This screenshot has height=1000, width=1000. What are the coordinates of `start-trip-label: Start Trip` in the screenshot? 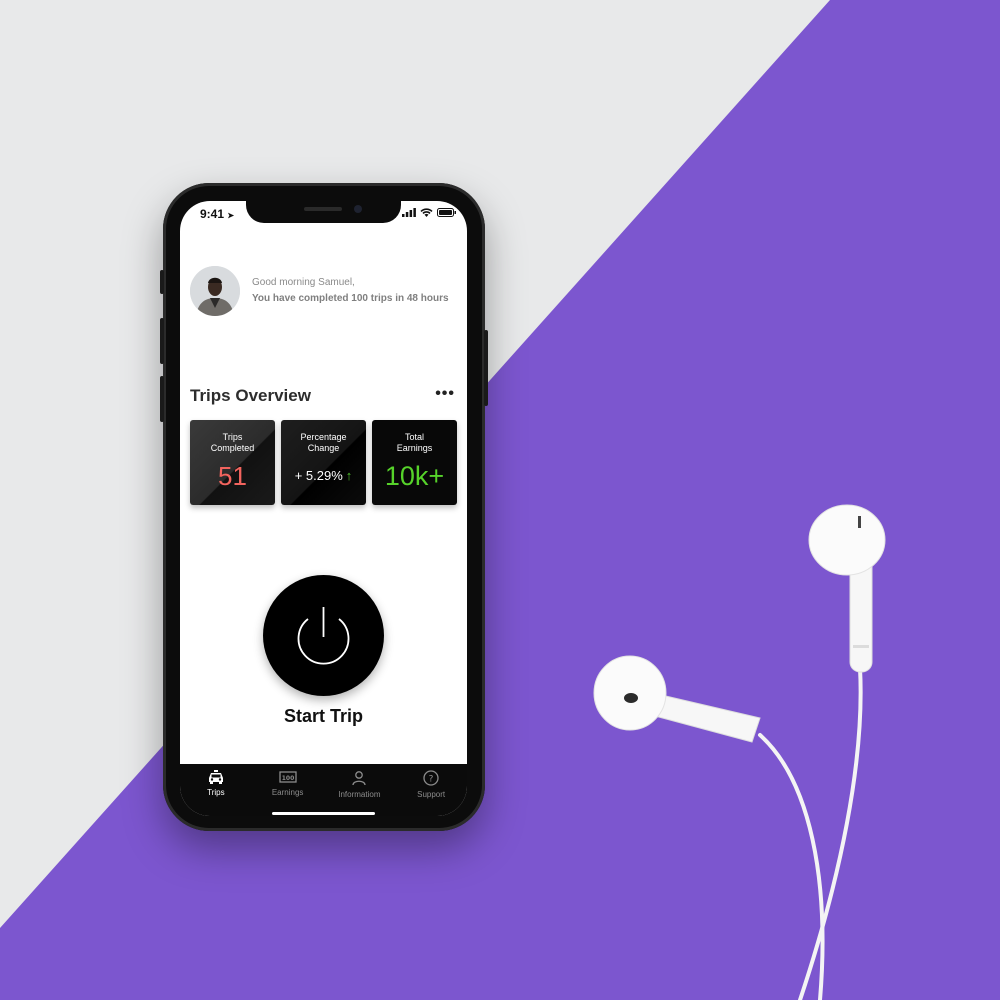 It's located at (323, 716).